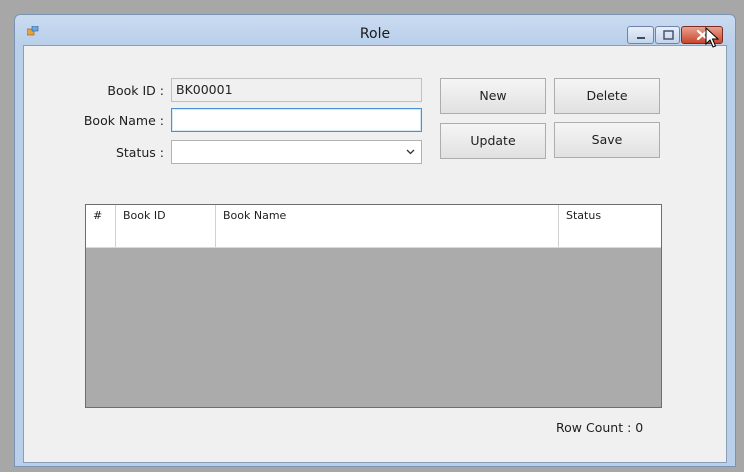 The width and height of the screenshot is (744, 472). I want to click on maximize-button, so click(667, 35).